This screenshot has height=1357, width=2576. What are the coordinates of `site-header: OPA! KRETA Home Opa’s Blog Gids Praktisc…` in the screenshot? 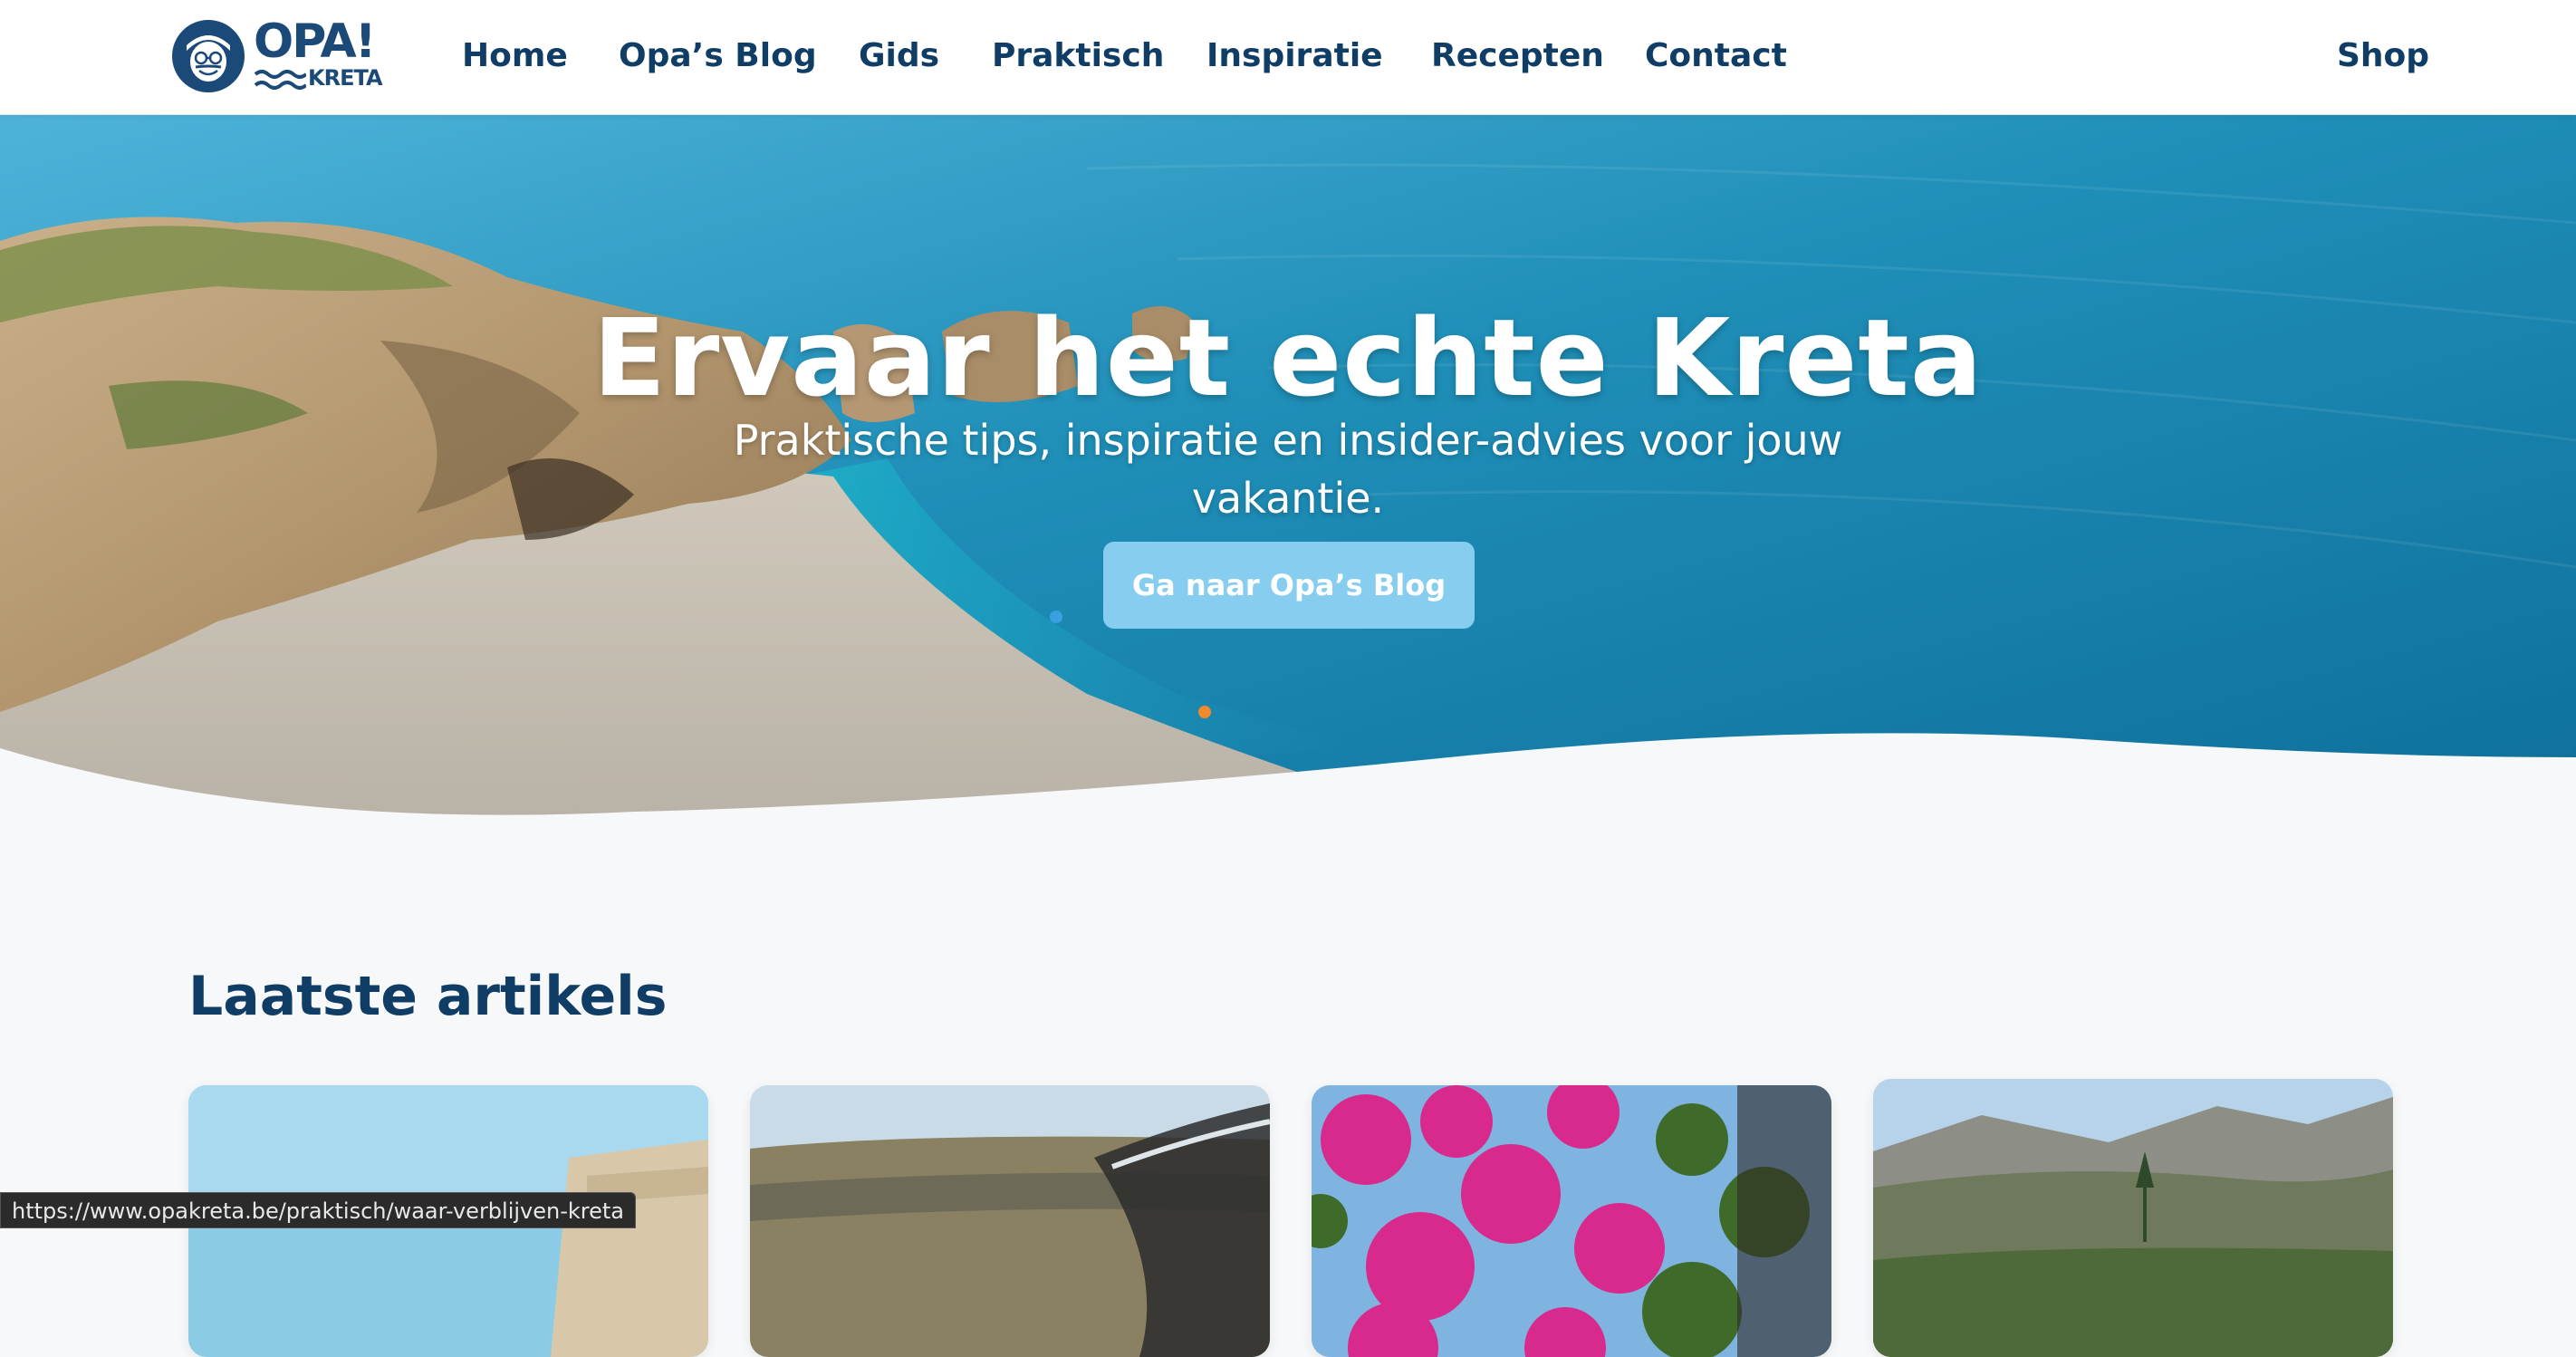 It's located at (1288, 57).